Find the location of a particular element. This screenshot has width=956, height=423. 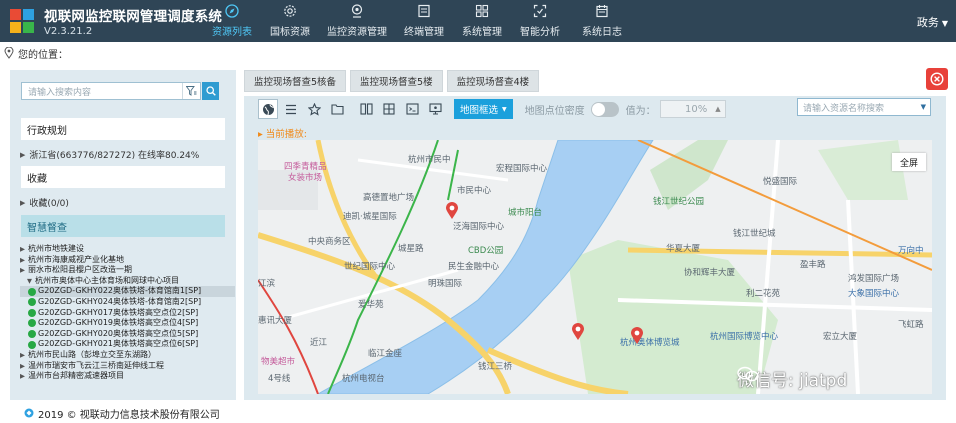

wechat-icon is located at coordinates (748, 374).